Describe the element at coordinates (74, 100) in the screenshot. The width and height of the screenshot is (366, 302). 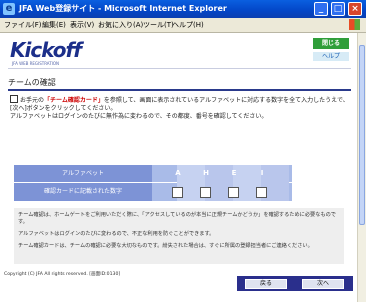
I see `instruction-highlight: 「チーム確認カード」` at that location.